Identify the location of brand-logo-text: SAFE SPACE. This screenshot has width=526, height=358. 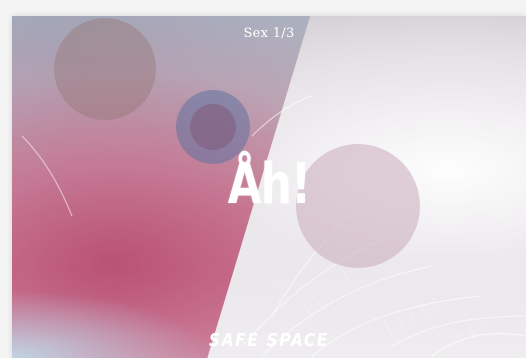
(269, 340).